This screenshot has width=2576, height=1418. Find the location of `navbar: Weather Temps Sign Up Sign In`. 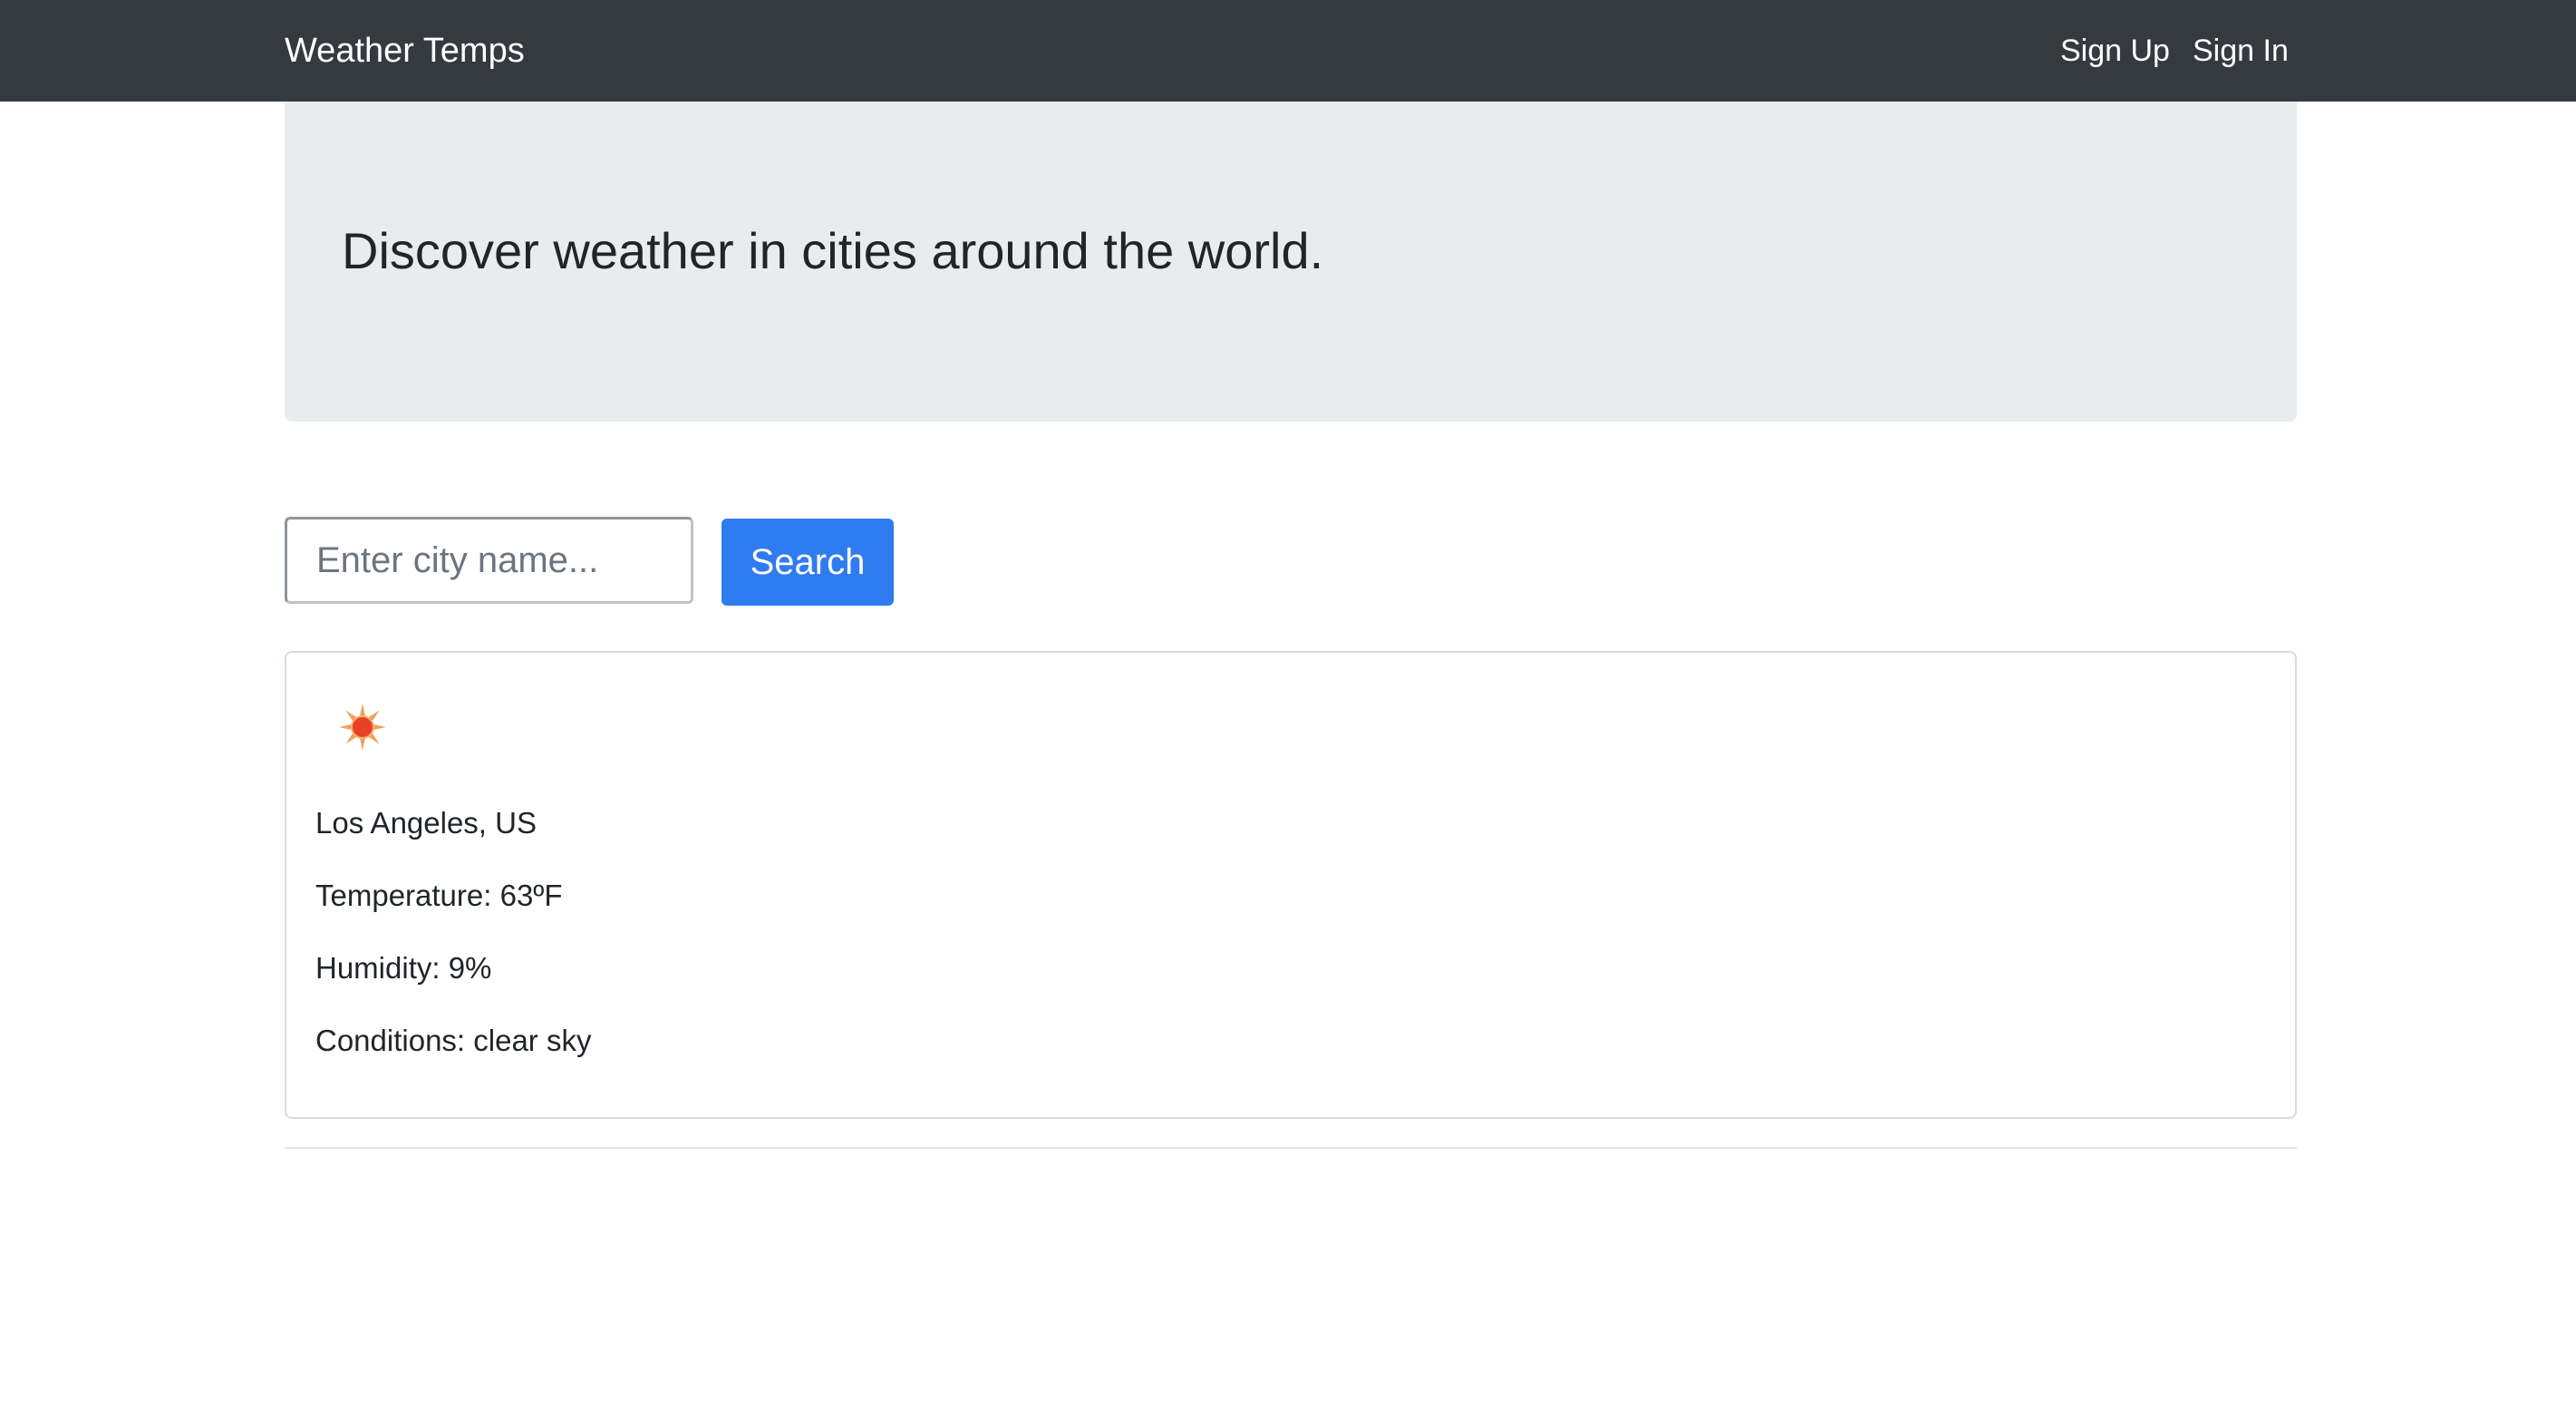

navbar: Weather Temps Sign Up Sign In is located at coordinates (1288, 51).